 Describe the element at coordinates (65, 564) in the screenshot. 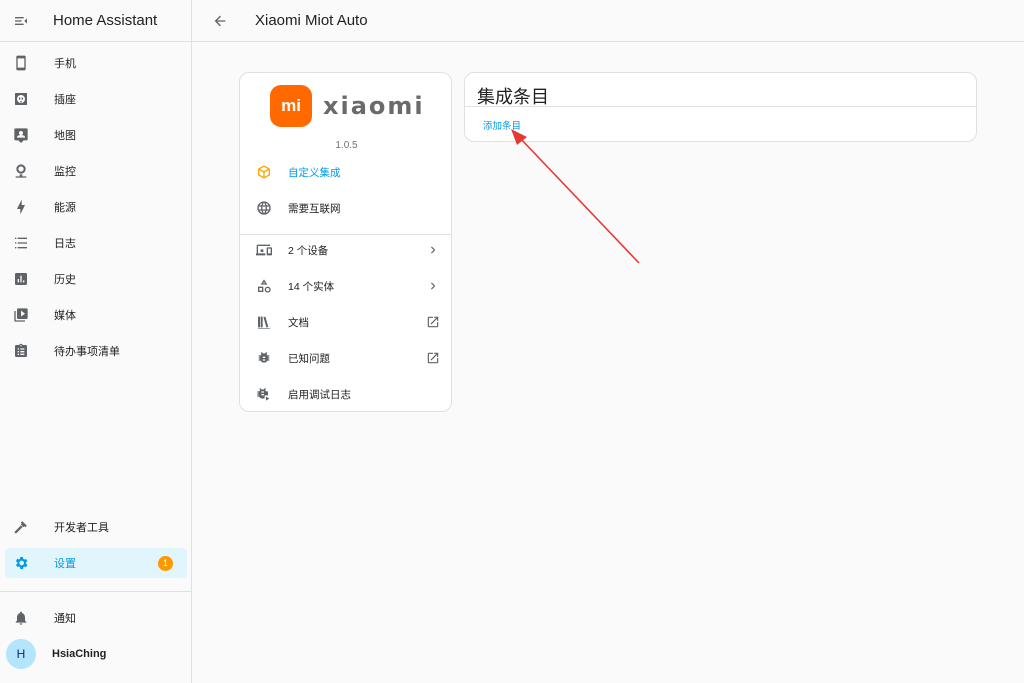

I see `sidebar-item-label: 设置` at that location.